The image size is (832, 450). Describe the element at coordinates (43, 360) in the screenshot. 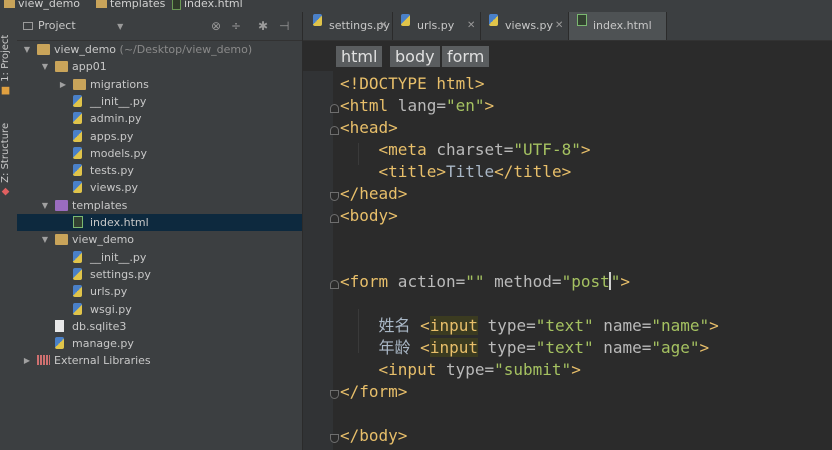

I see `library-icon` at that location.